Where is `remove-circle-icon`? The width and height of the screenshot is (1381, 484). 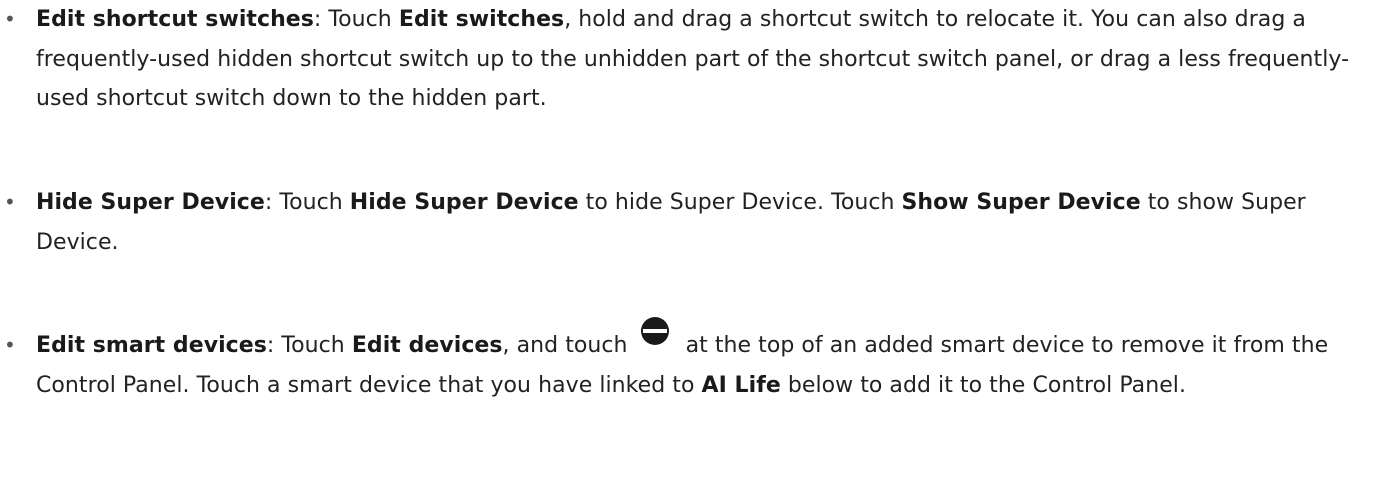 remove-circle-icon is located at coordinates (654, 335).